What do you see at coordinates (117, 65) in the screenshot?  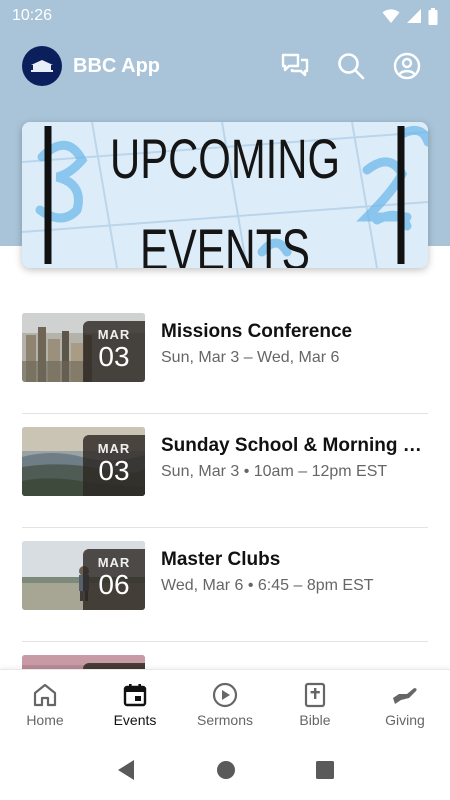 I see `app-title: BBC App` at bounding box center [117, 65].